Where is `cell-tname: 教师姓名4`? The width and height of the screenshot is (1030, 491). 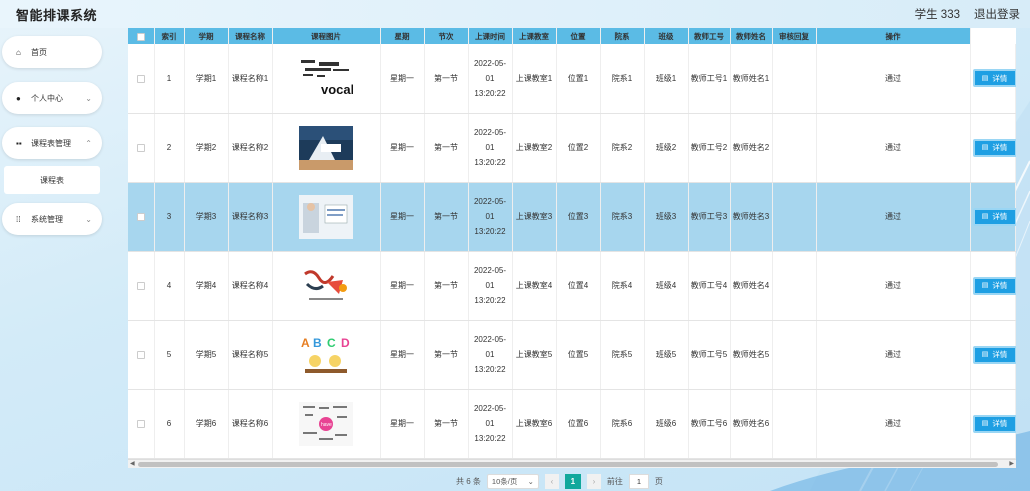
cell-tname: 教师姓名4 is located at coordinates (751, 286).